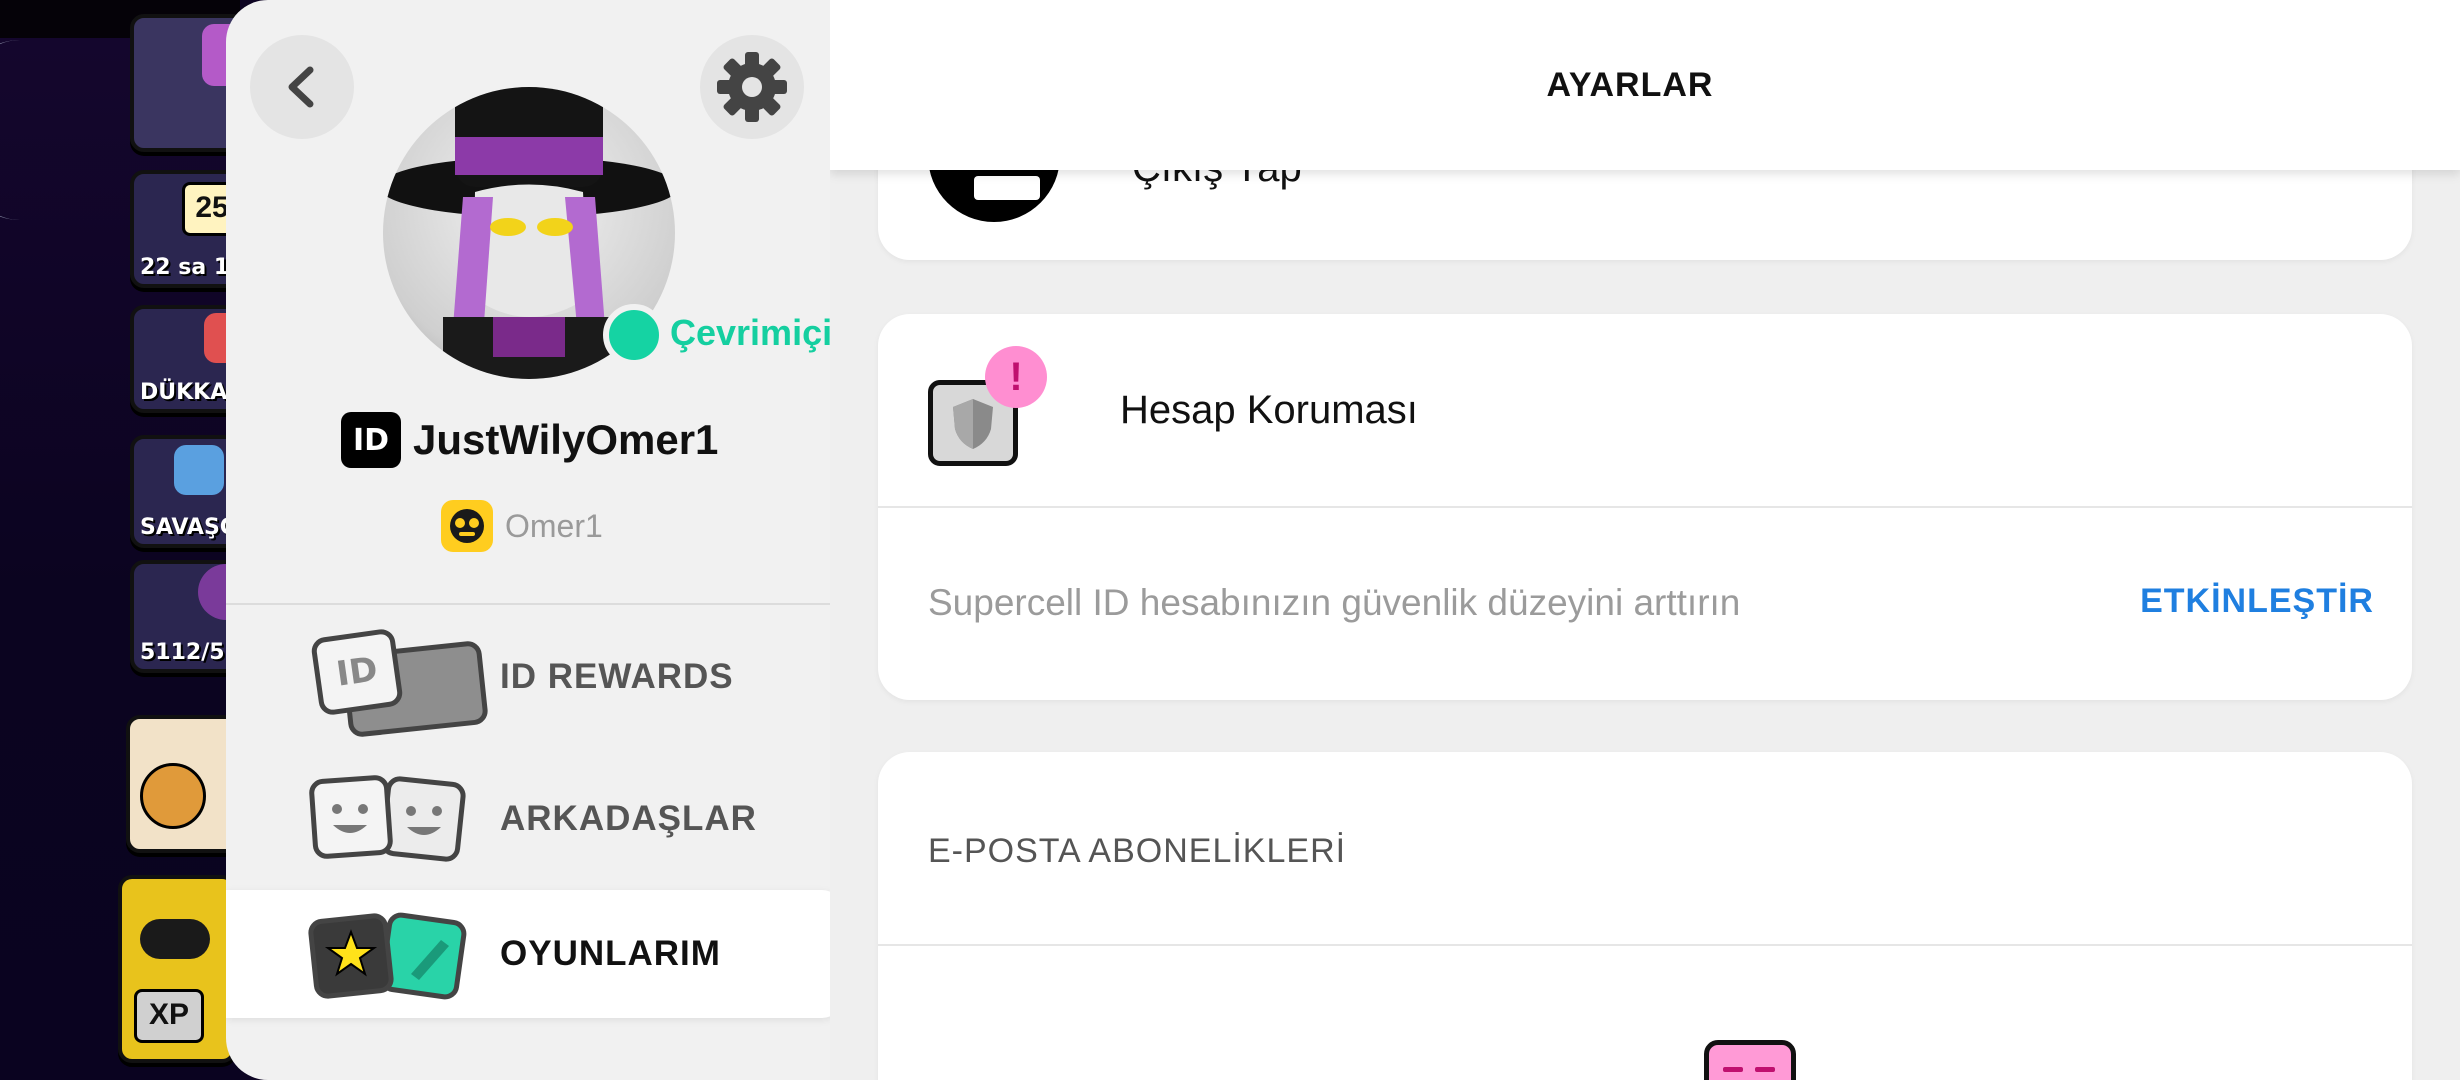 This screenshot has height=1080, width=2460. Describe the element at coordinates (554, 525) in the screenshot. I see `game-username: Omer1` at that location.